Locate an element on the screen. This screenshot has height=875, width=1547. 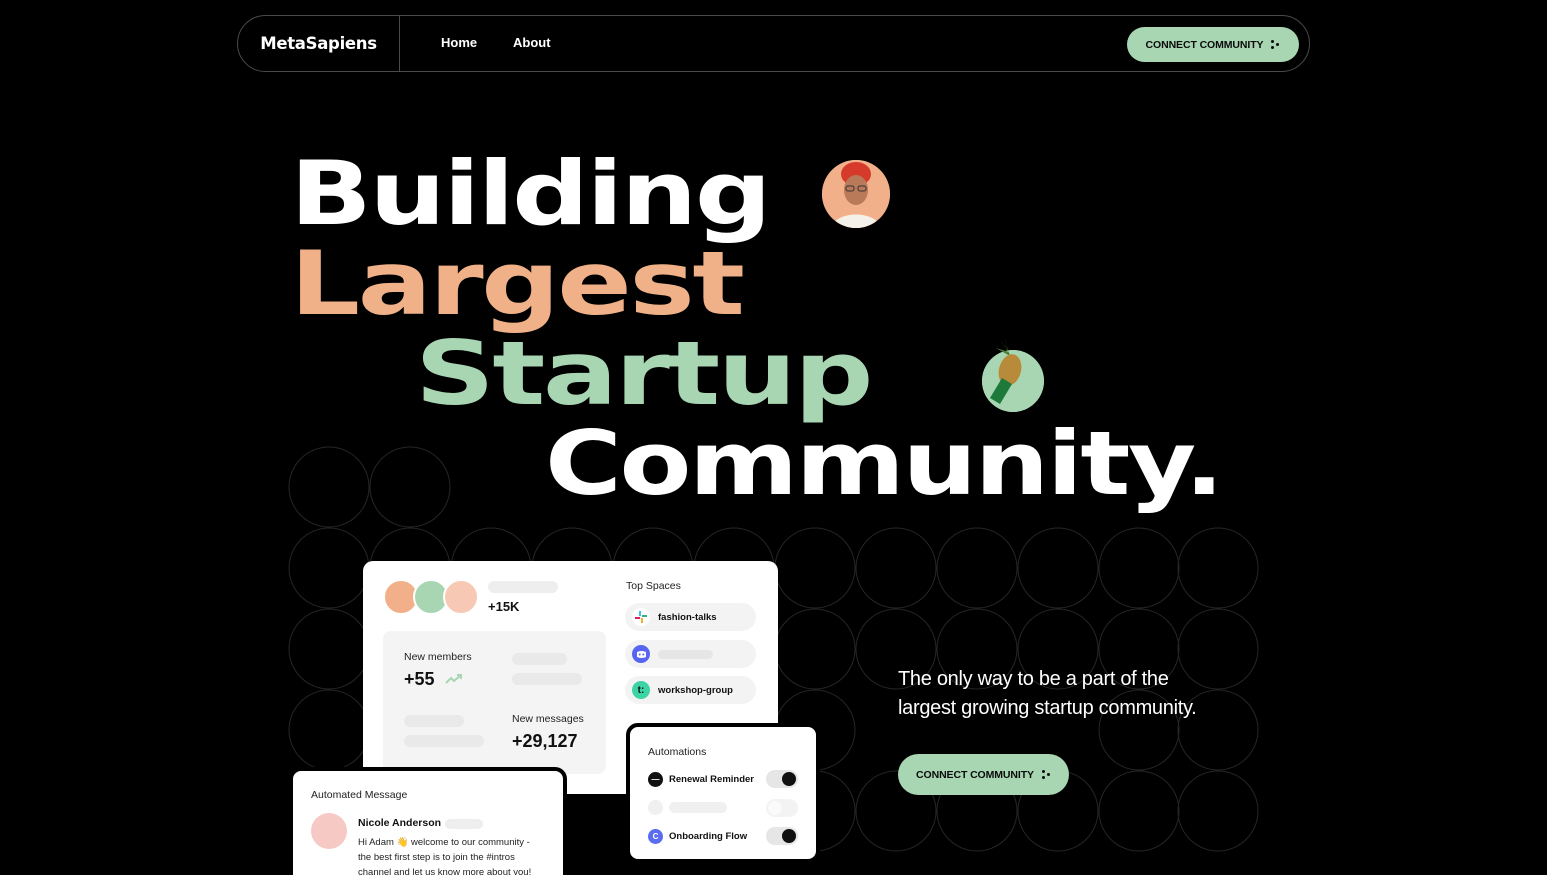
new-members-value: +55 is located at coordinates (419, 679).